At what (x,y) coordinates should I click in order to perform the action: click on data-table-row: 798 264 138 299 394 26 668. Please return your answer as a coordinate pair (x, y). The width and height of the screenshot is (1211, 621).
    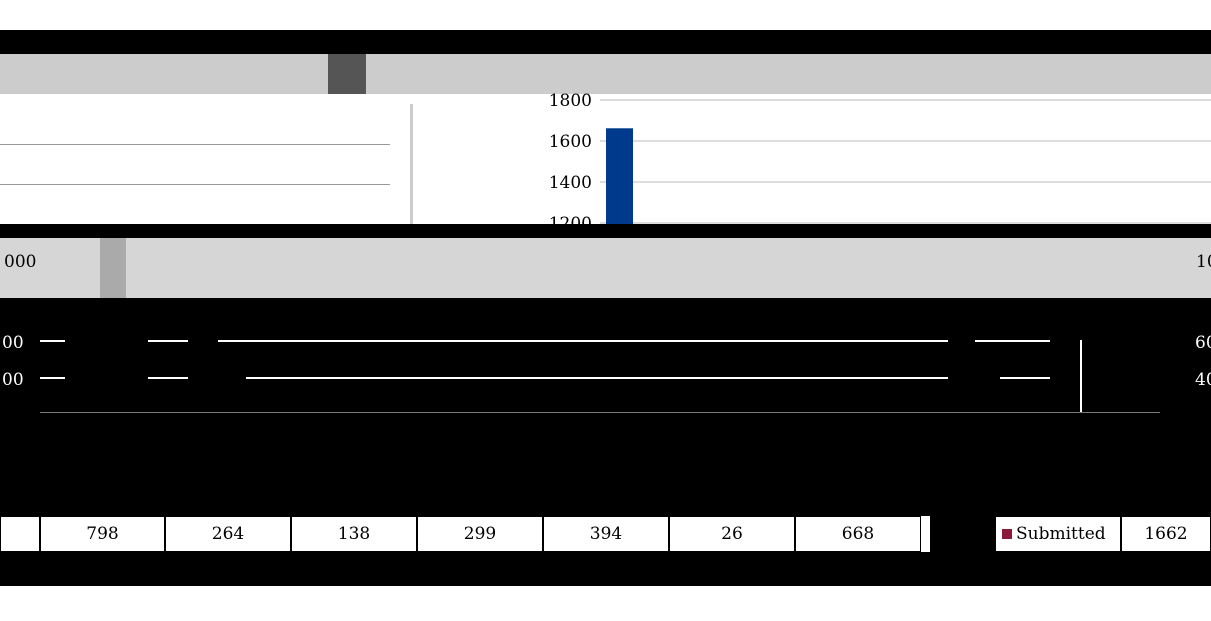
    Looking at the image, I should click on (465, 534).